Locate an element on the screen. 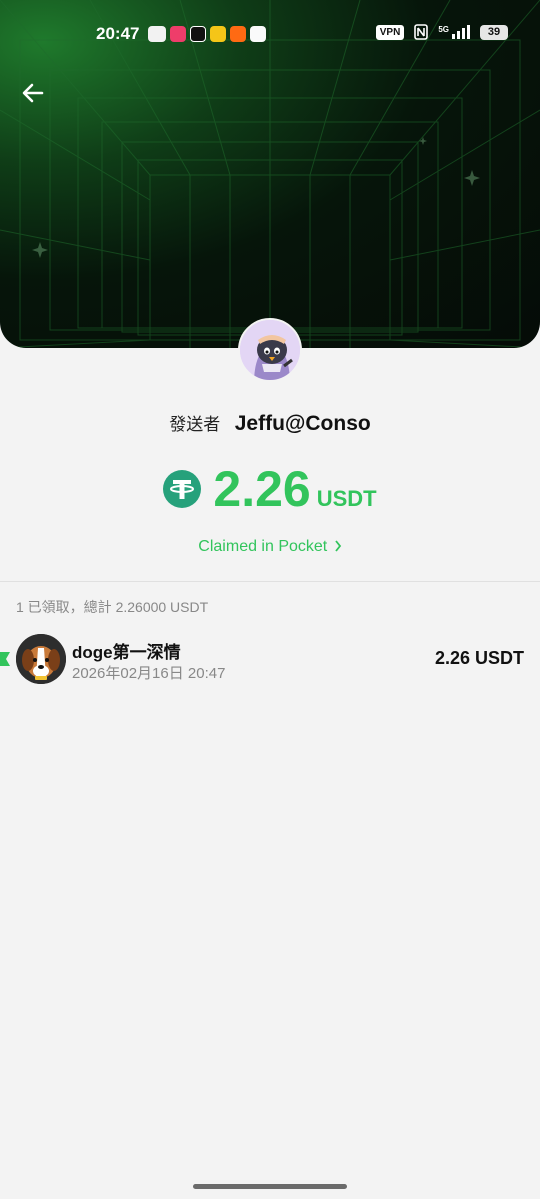 The height and width of the screenshot is (1199, 540). claimed-in-pocket-link: Claimed in Pocket is located at coordinates (270, 547).